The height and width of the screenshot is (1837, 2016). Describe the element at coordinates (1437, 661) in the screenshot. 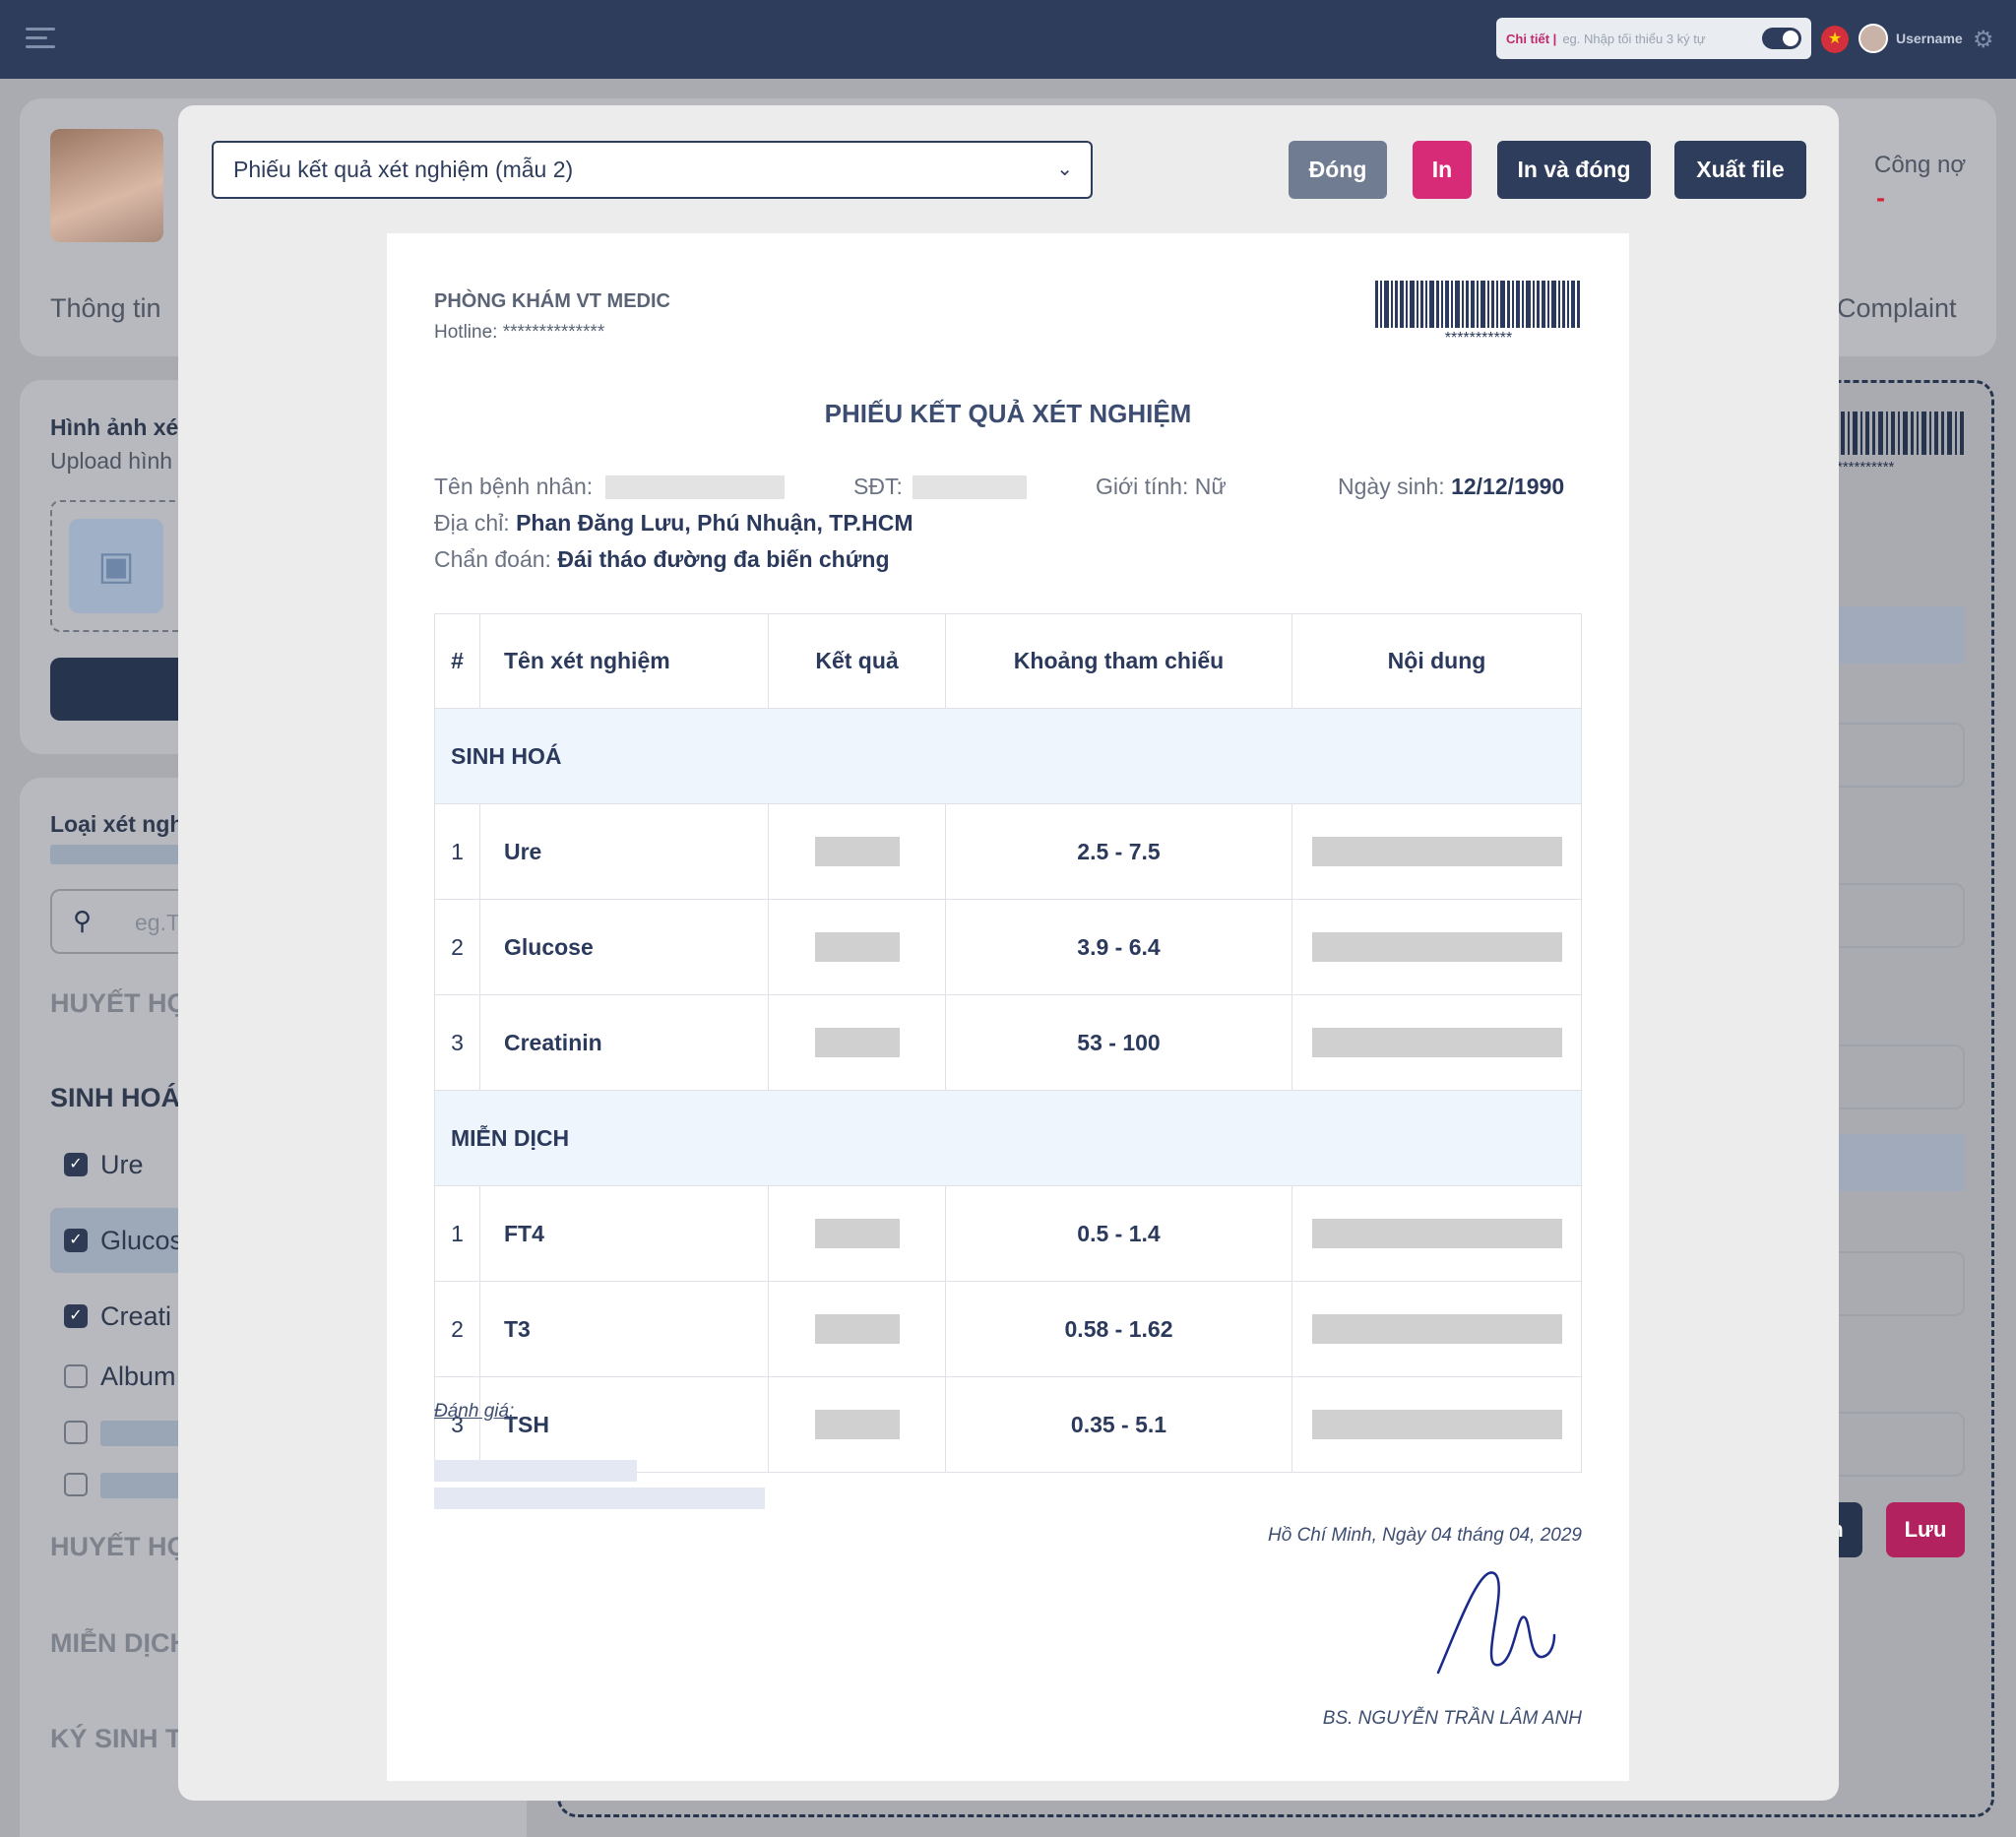

I see `col-content: Nội dung` at that location.